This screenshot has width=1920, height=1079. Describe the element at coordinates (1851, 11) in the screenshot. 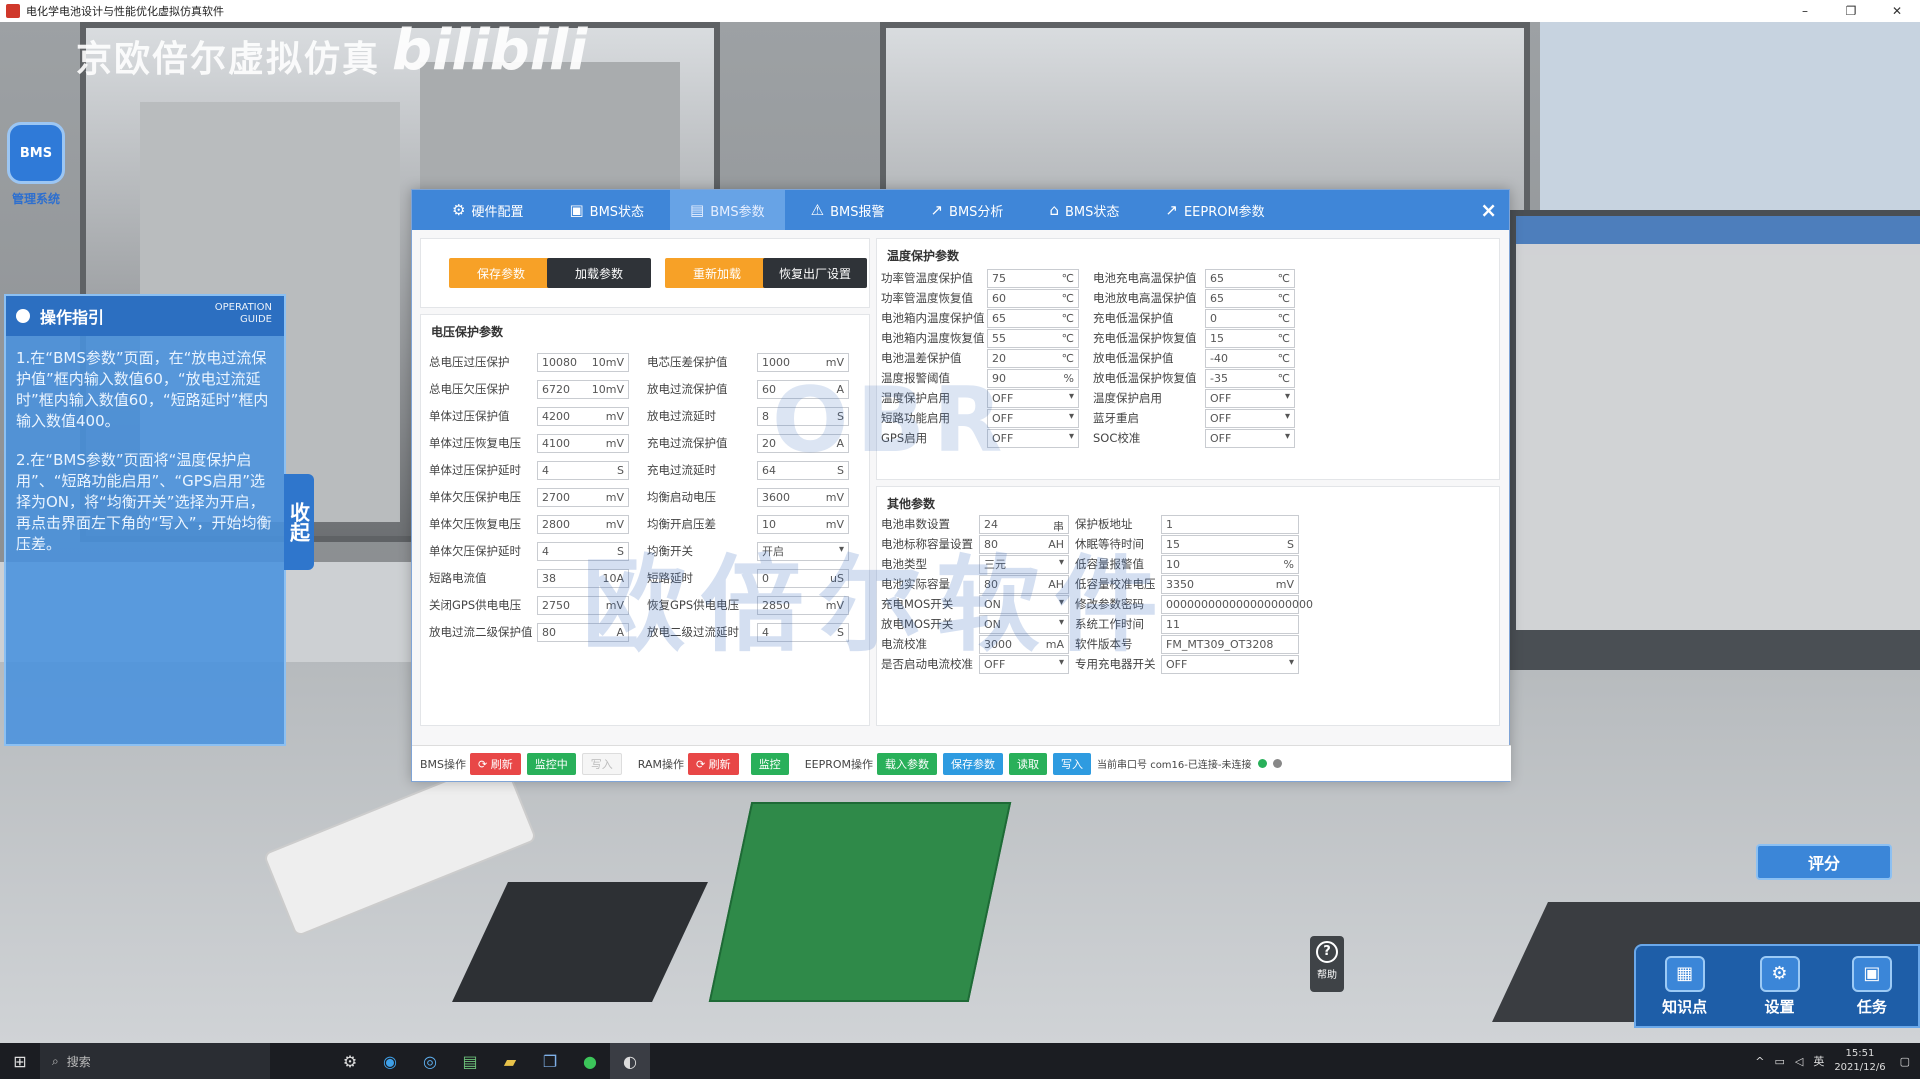

I see `restore-button: ❐` at that location.